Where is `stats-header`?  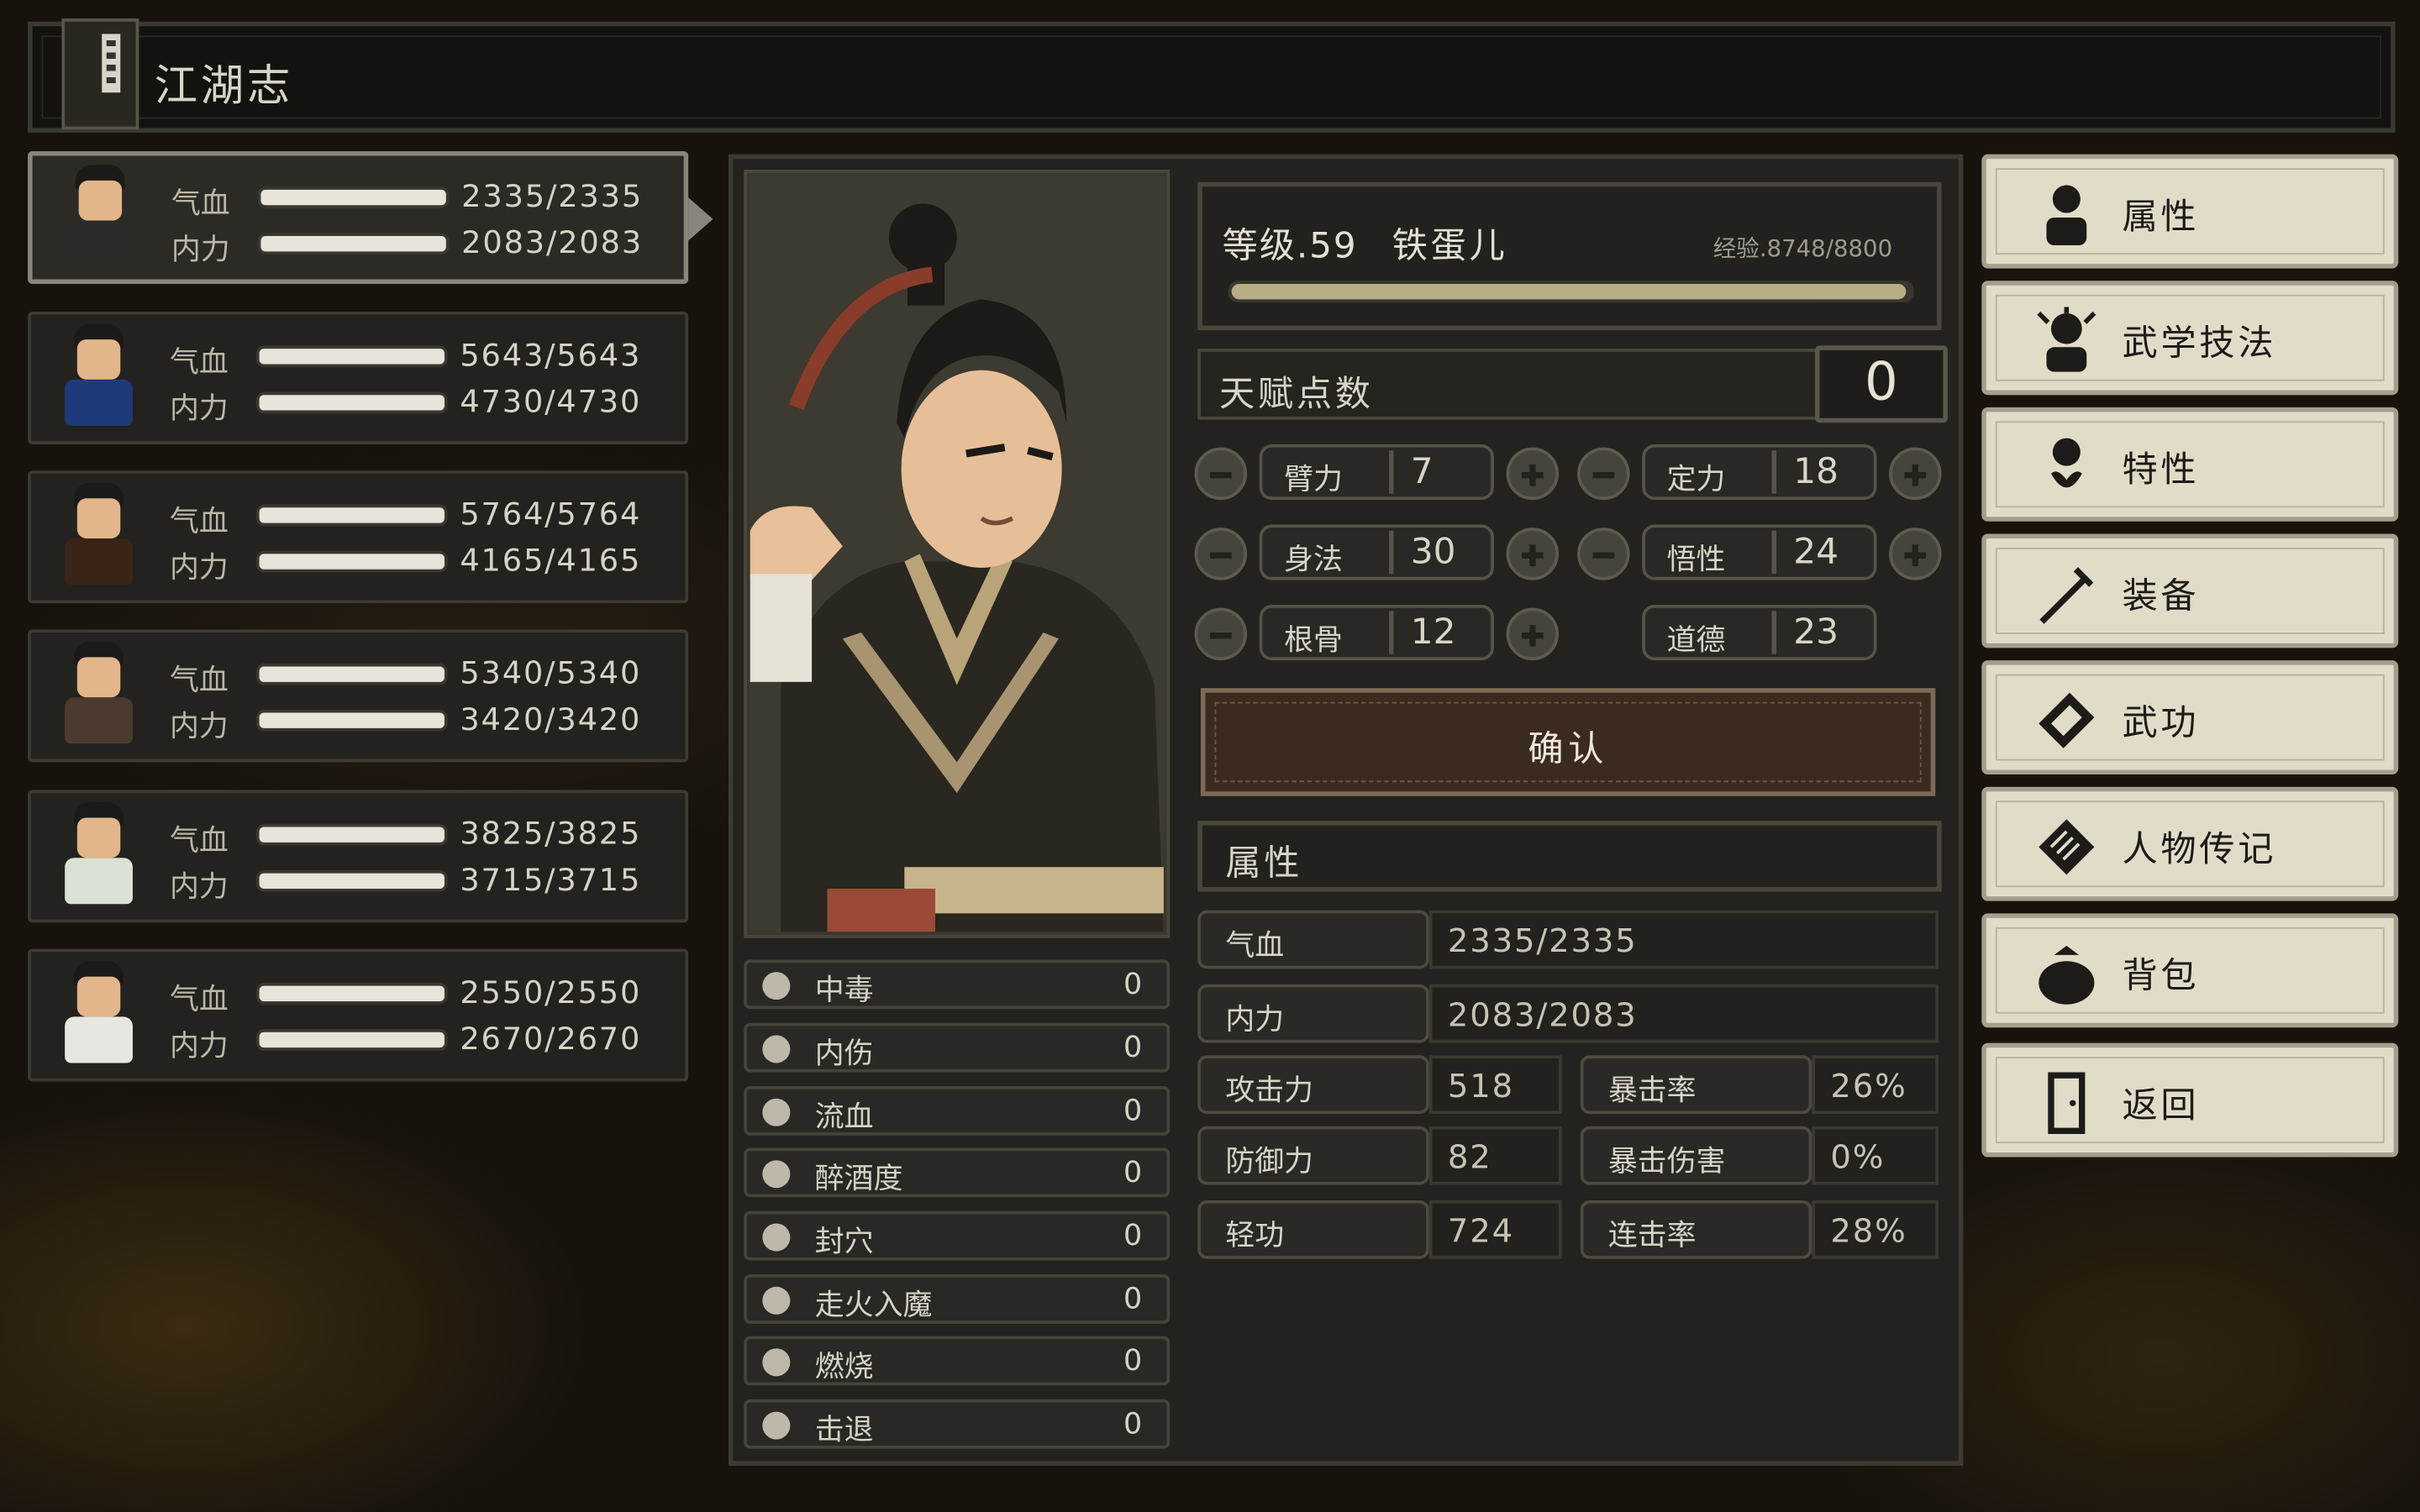
stats-header is located at coordinates (1569, 856).